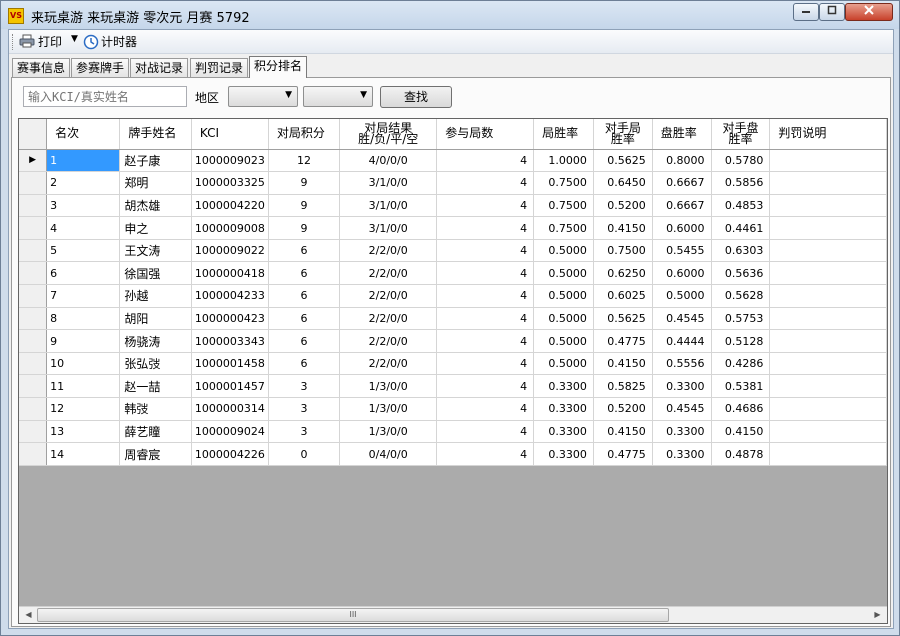 Image resolution: width=900 pixels, height=636 pixels. Describe the element at coordinates (682, 134) in the screenshot. I see `column-header-match-win-rate: 盘胜率` at that location.